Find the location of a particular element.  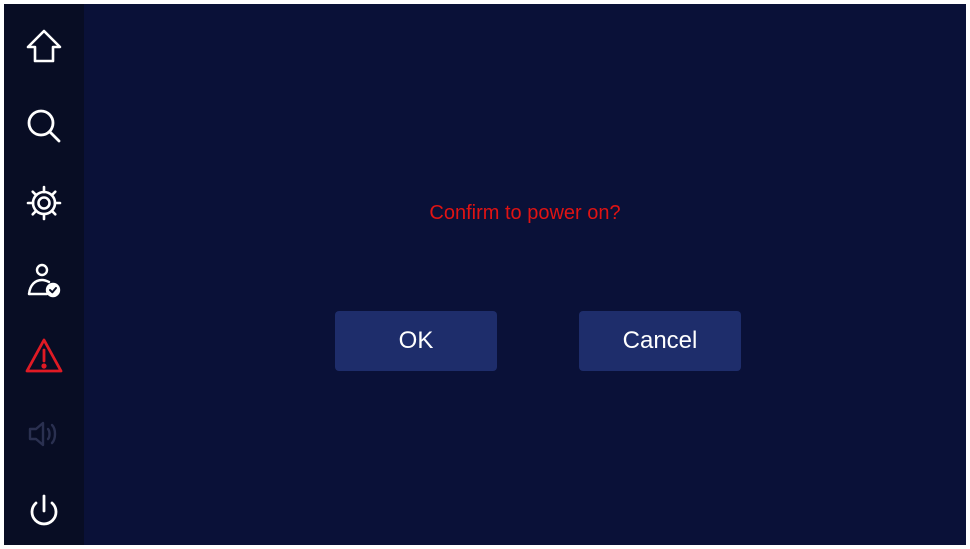

sidebar-item-alarm is located at coordinates (44, 356).